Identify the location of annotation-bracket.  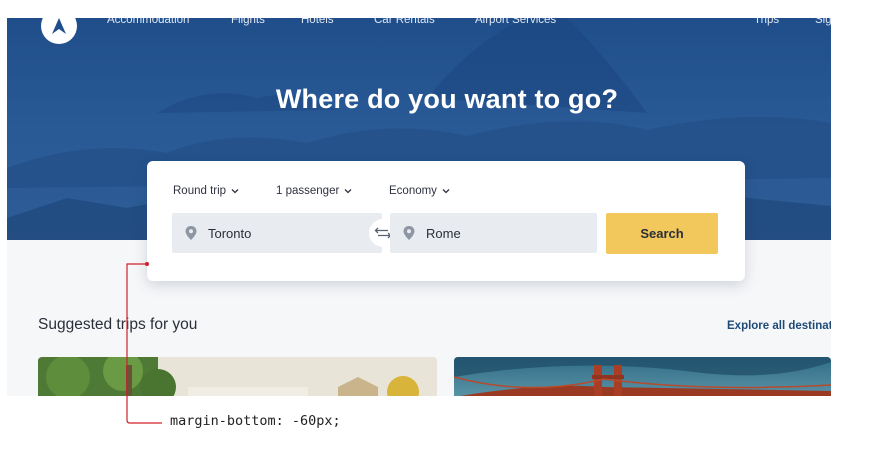
(144, 343).